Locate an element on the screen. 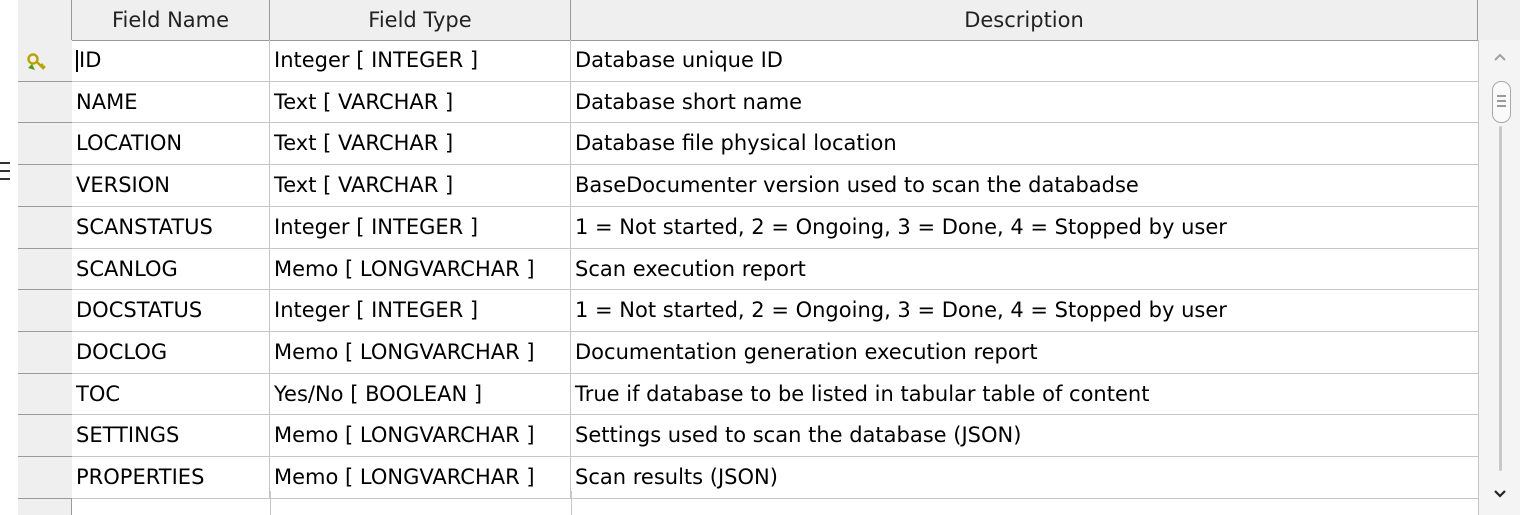  field-name-cell: ID is located at coordinates (171, 60).